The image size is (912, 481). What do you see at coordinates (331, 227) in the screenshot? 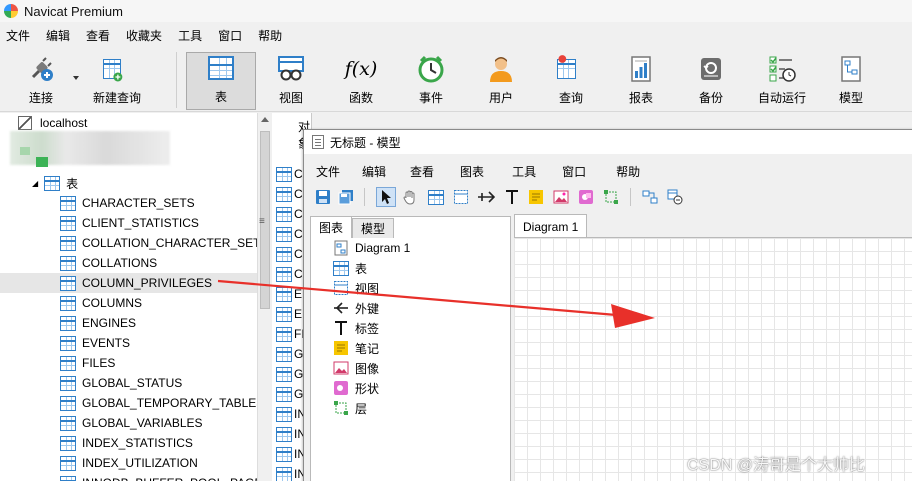
I see `tab-diagram: 图表` at bounding box center [331, 227].